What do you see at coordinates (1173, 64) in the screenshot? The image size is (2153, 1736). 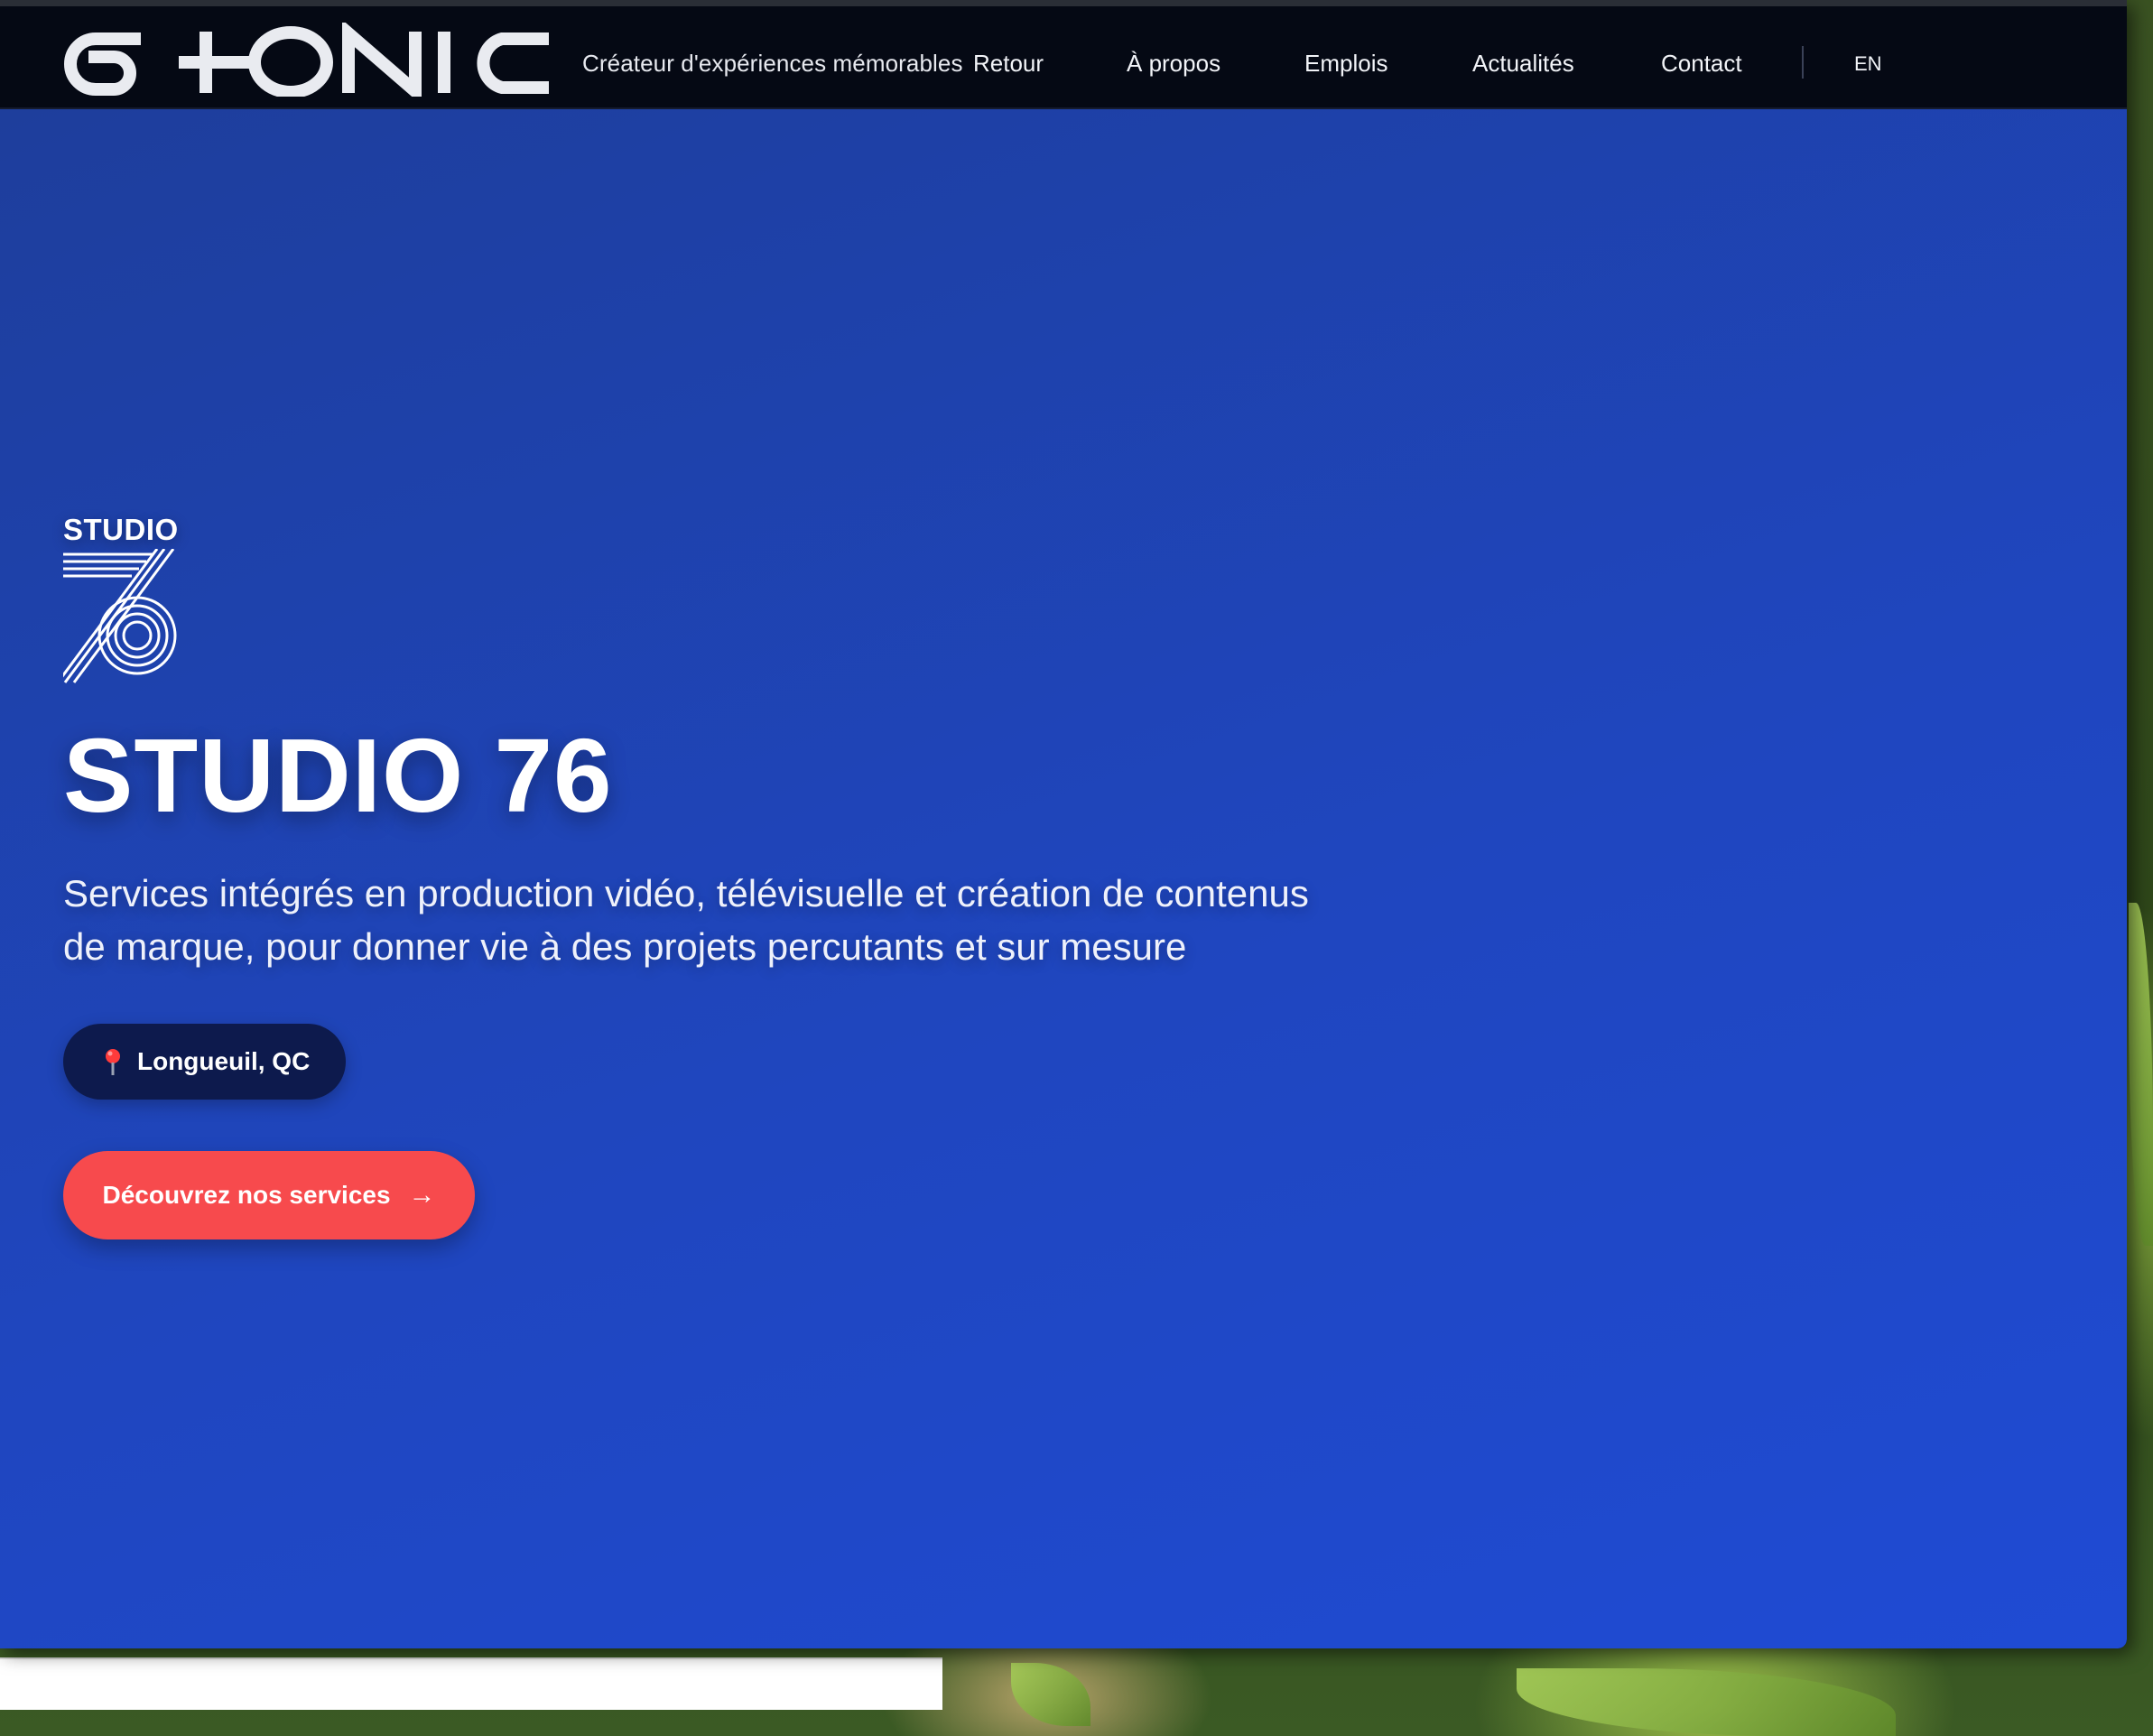 I see `nav-item-a-propos: À propos` at bounding box center [1173, 64].